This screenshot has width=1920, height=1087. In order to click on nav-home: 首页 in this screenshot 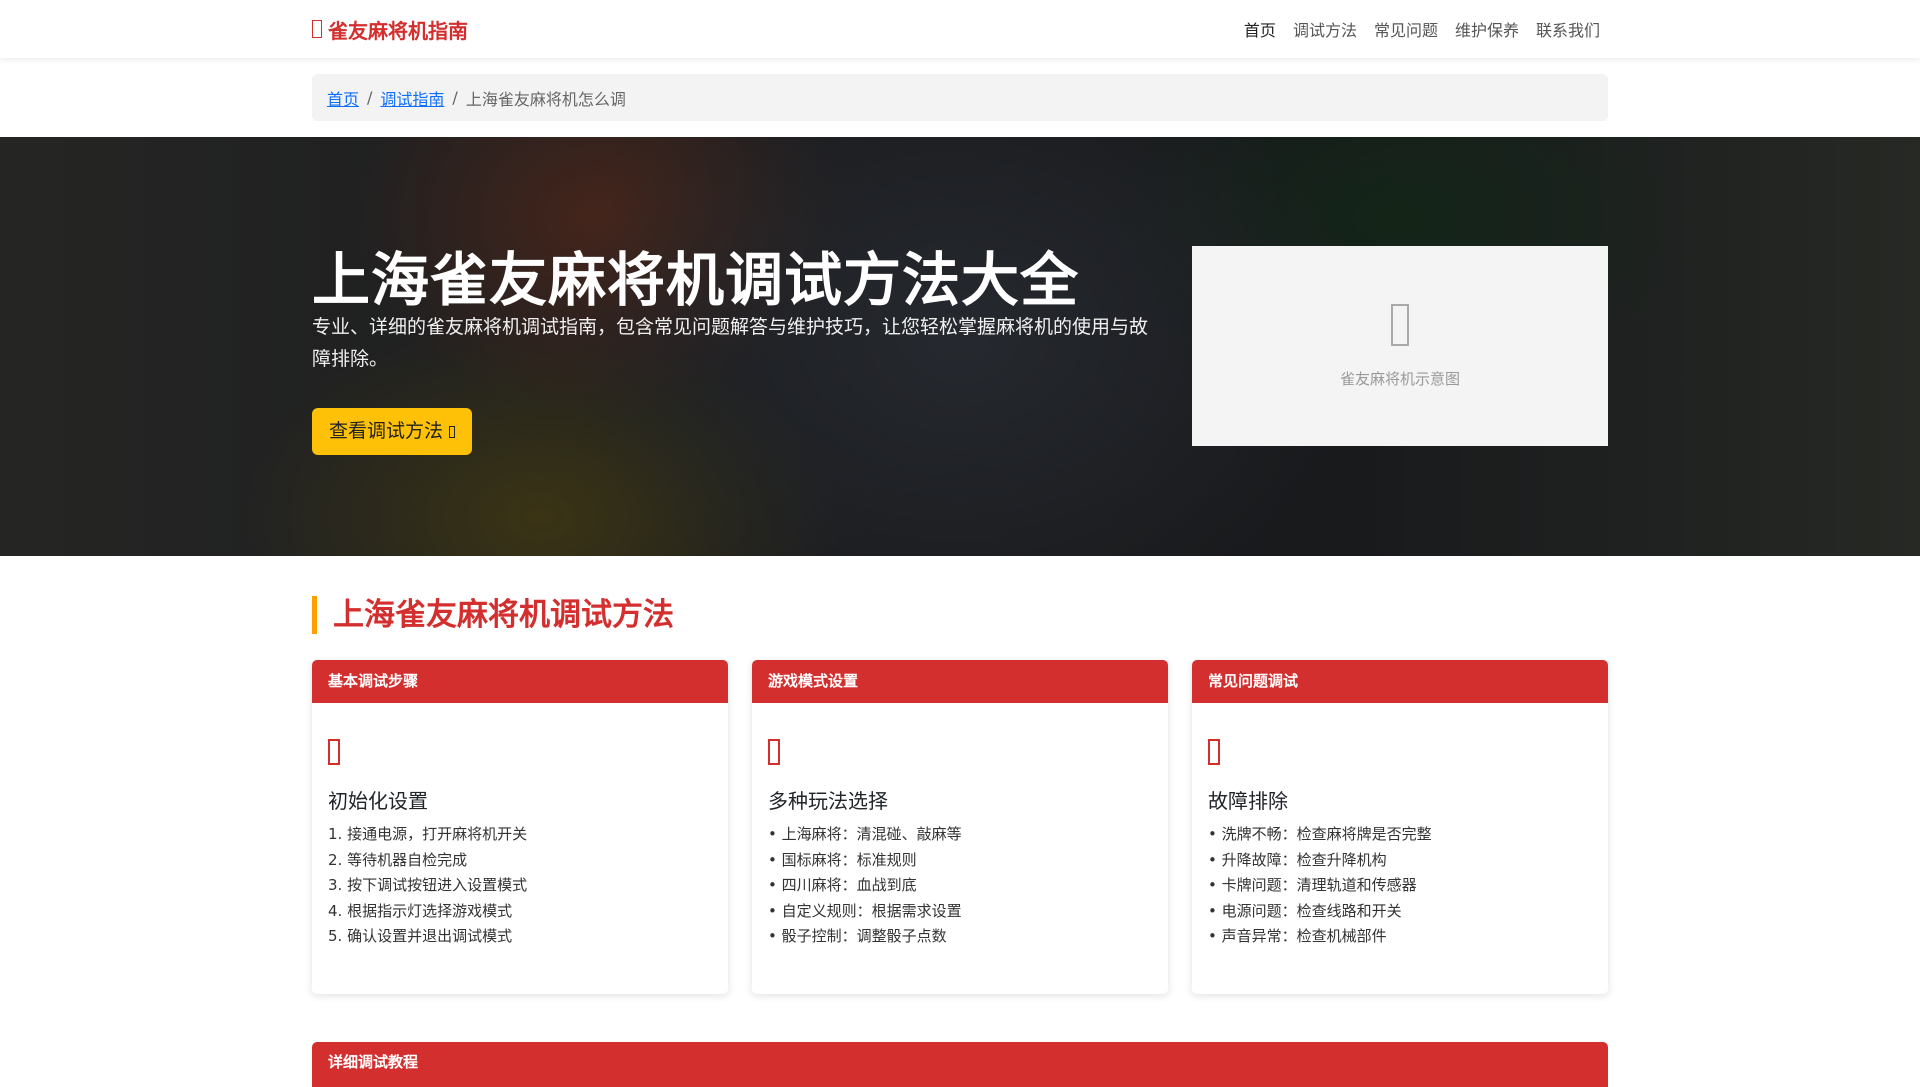, I will do `click(1260, 29)`.